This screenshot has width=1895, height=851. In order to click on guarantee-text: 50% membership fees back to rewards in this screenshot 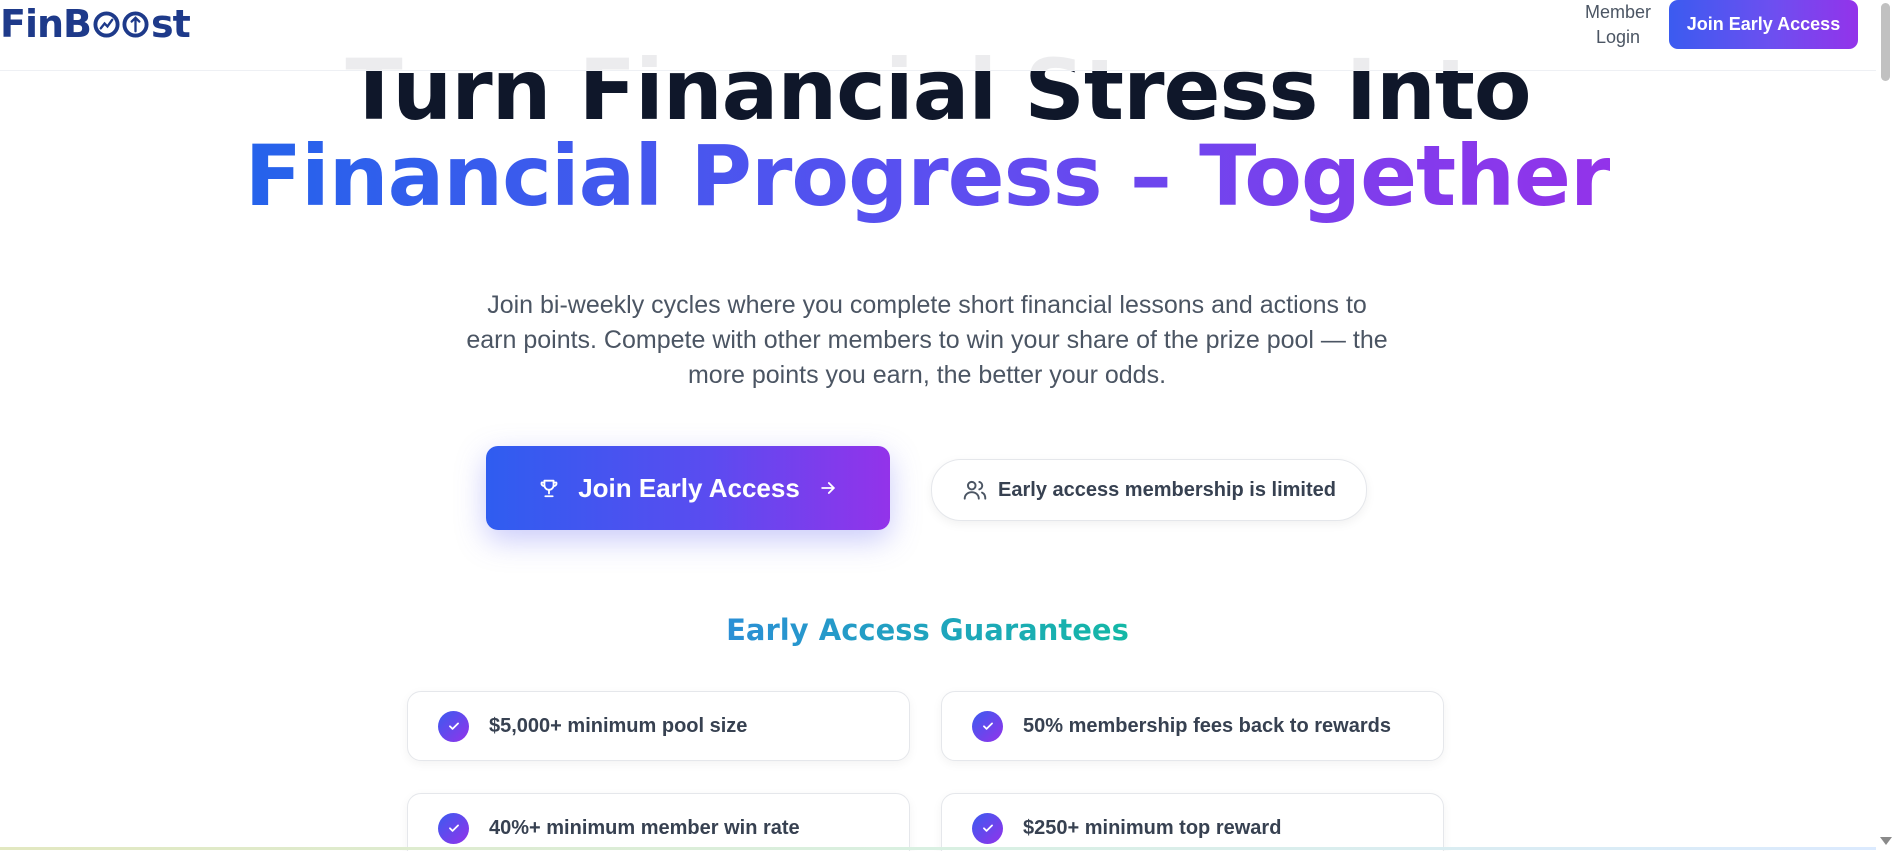, I will do `click(1207, 725)`.